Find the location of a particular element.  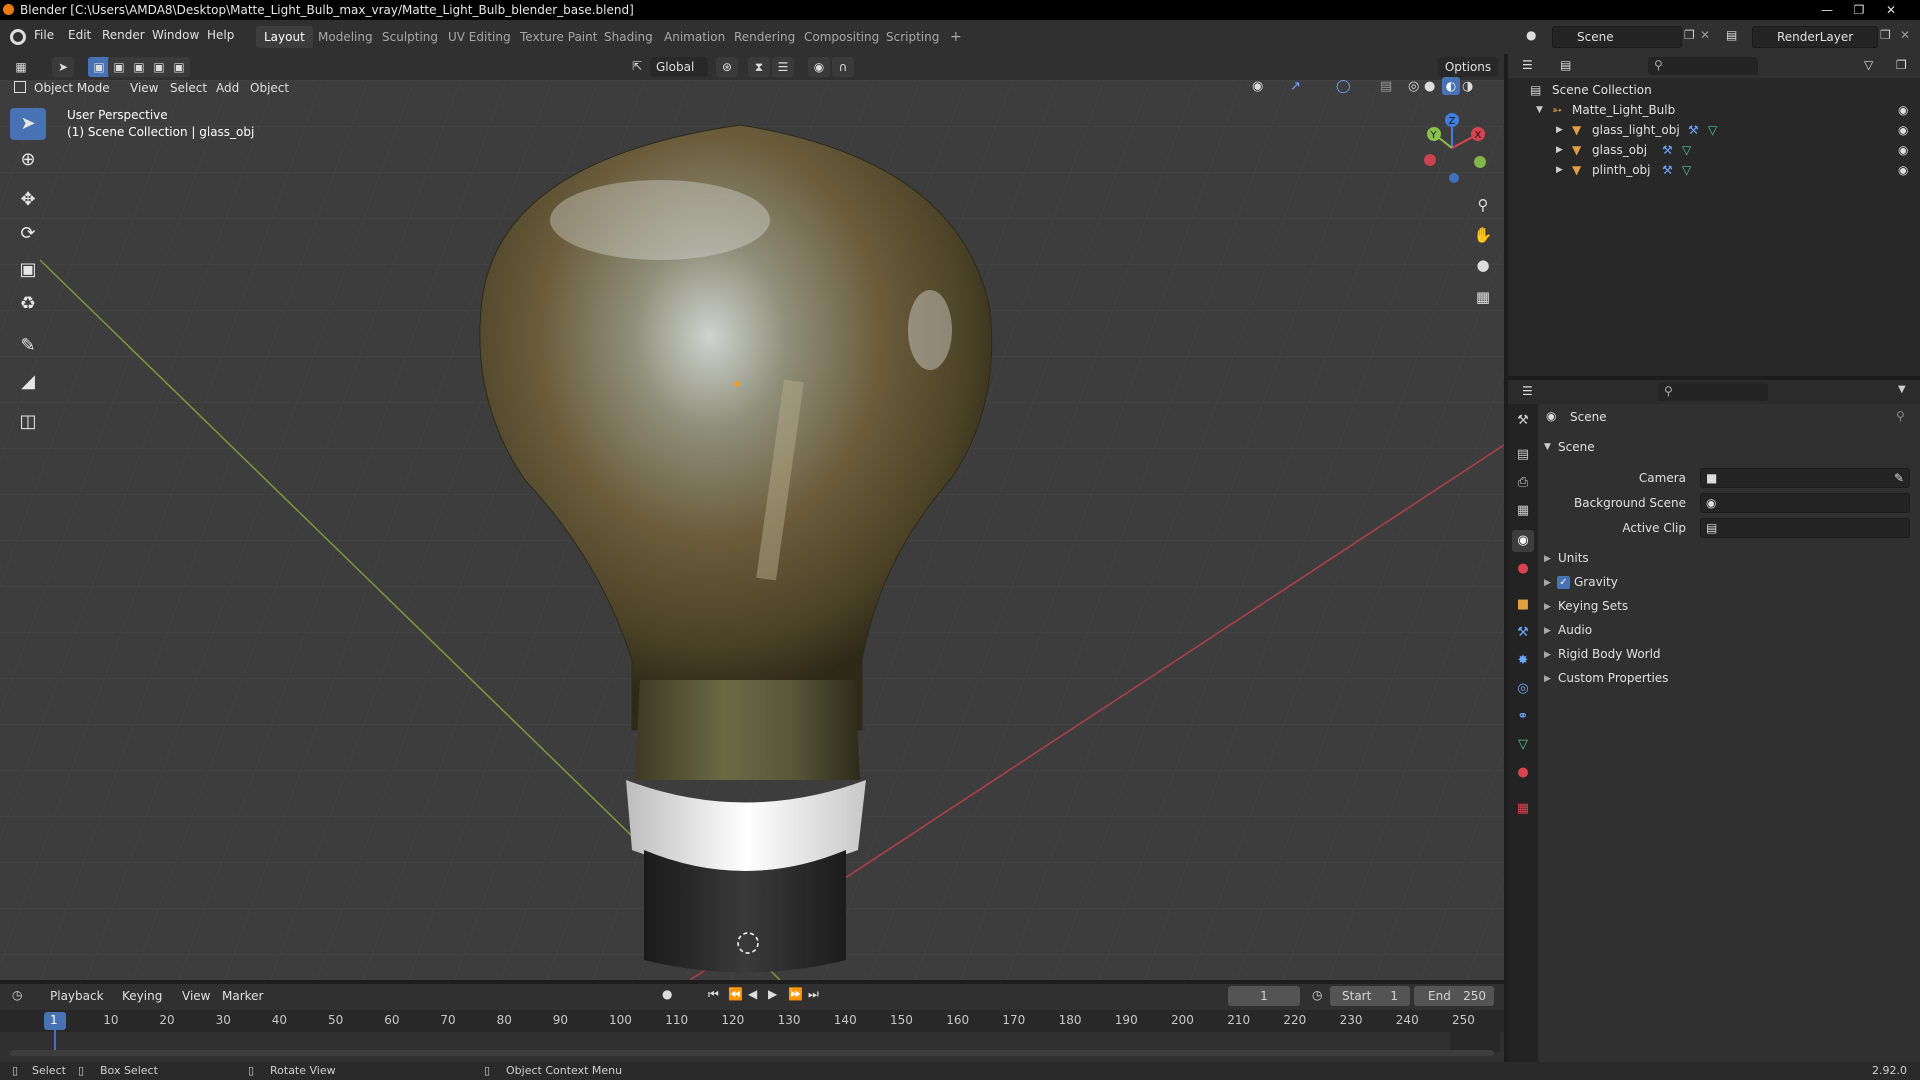

xray-toggle-icon: ▤ is located at coordinates (1386, 86).